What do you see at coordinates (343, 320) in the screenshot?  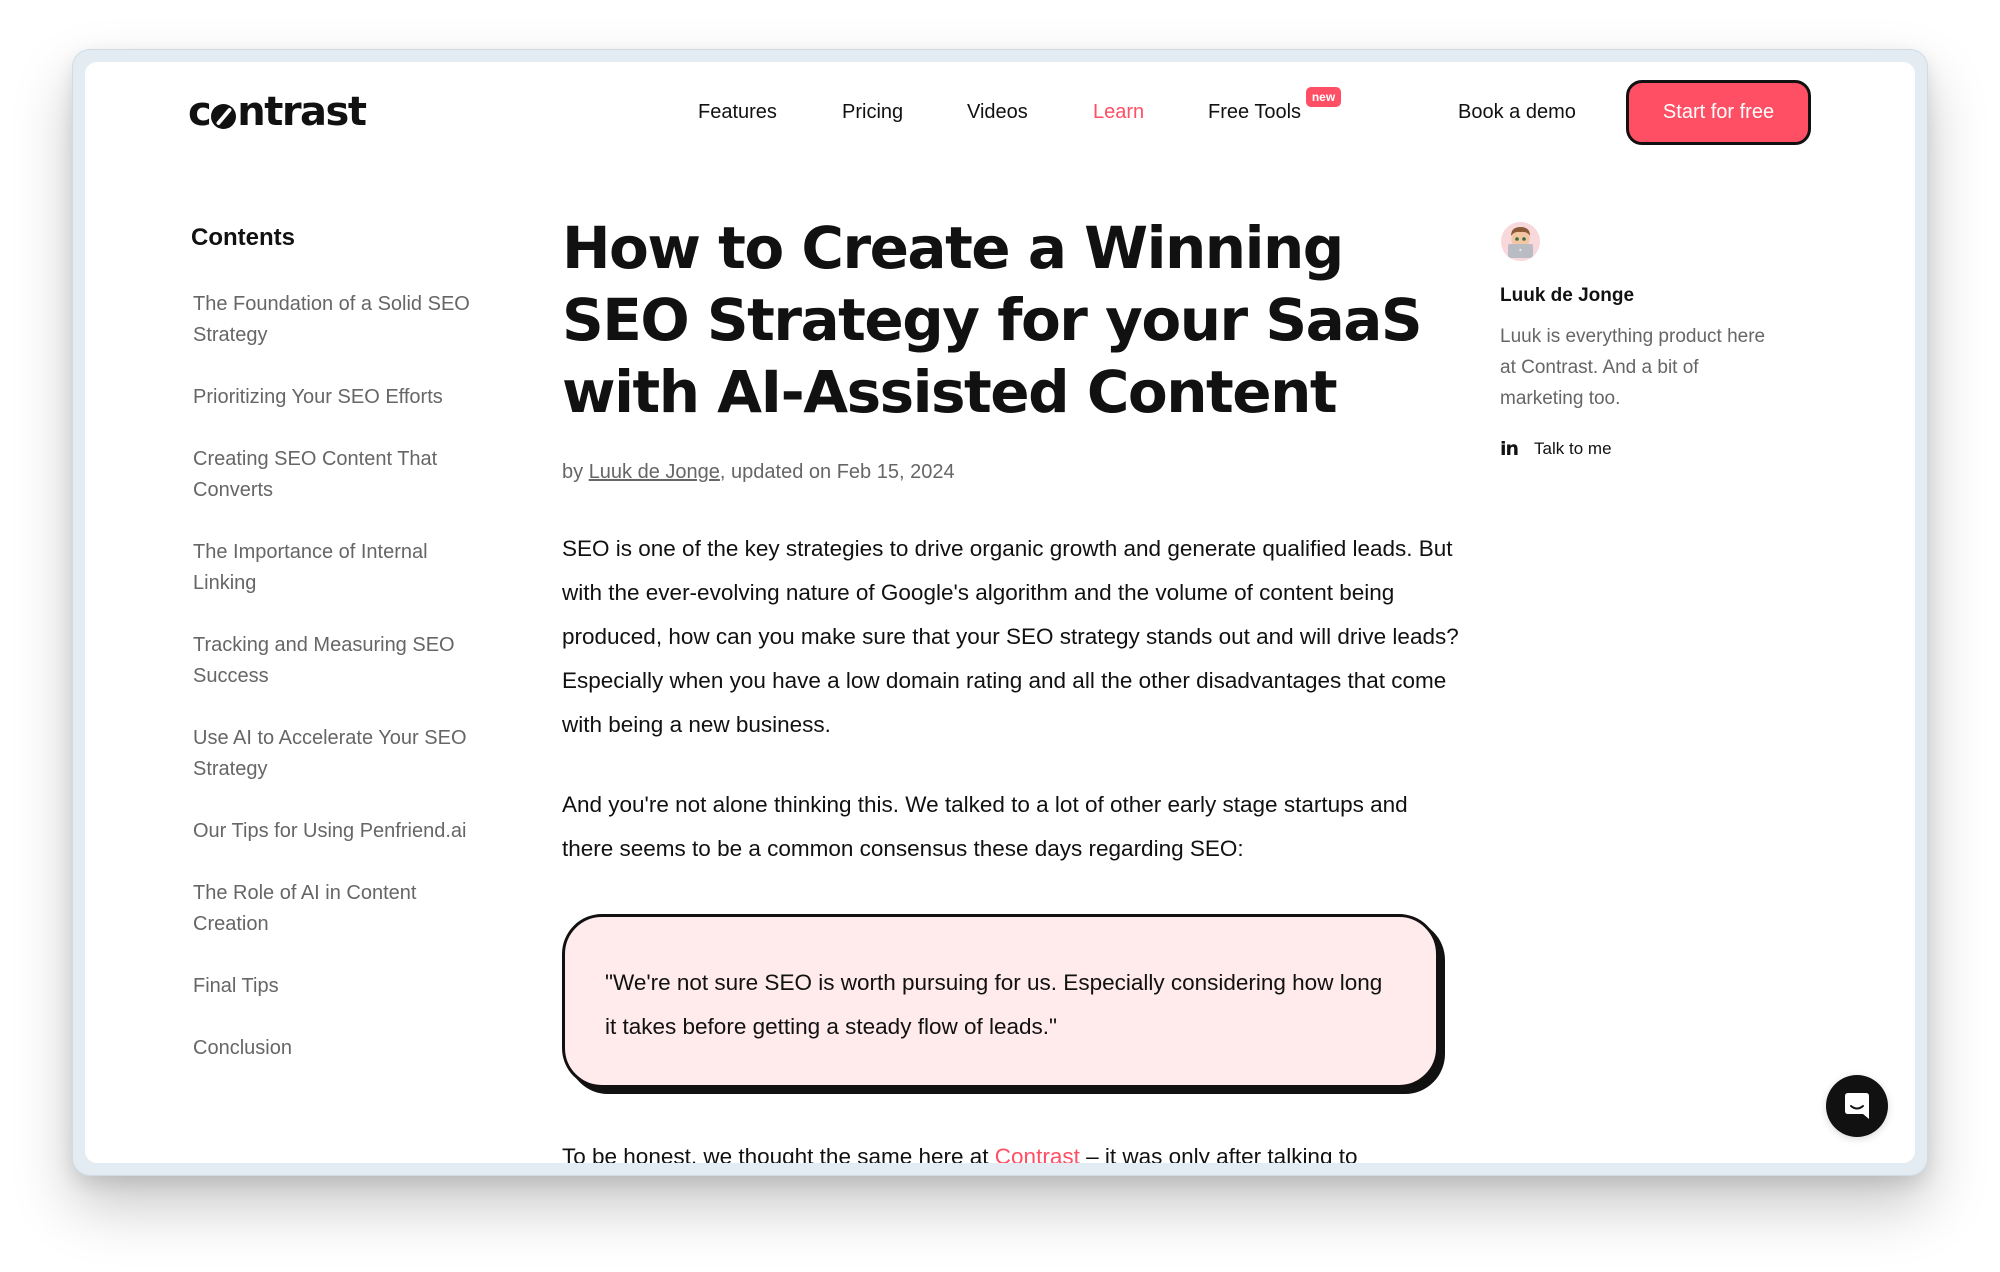 I see `toc-item: The Foundation of a Solid SEO Strategy` at bounding box center [343, 320].